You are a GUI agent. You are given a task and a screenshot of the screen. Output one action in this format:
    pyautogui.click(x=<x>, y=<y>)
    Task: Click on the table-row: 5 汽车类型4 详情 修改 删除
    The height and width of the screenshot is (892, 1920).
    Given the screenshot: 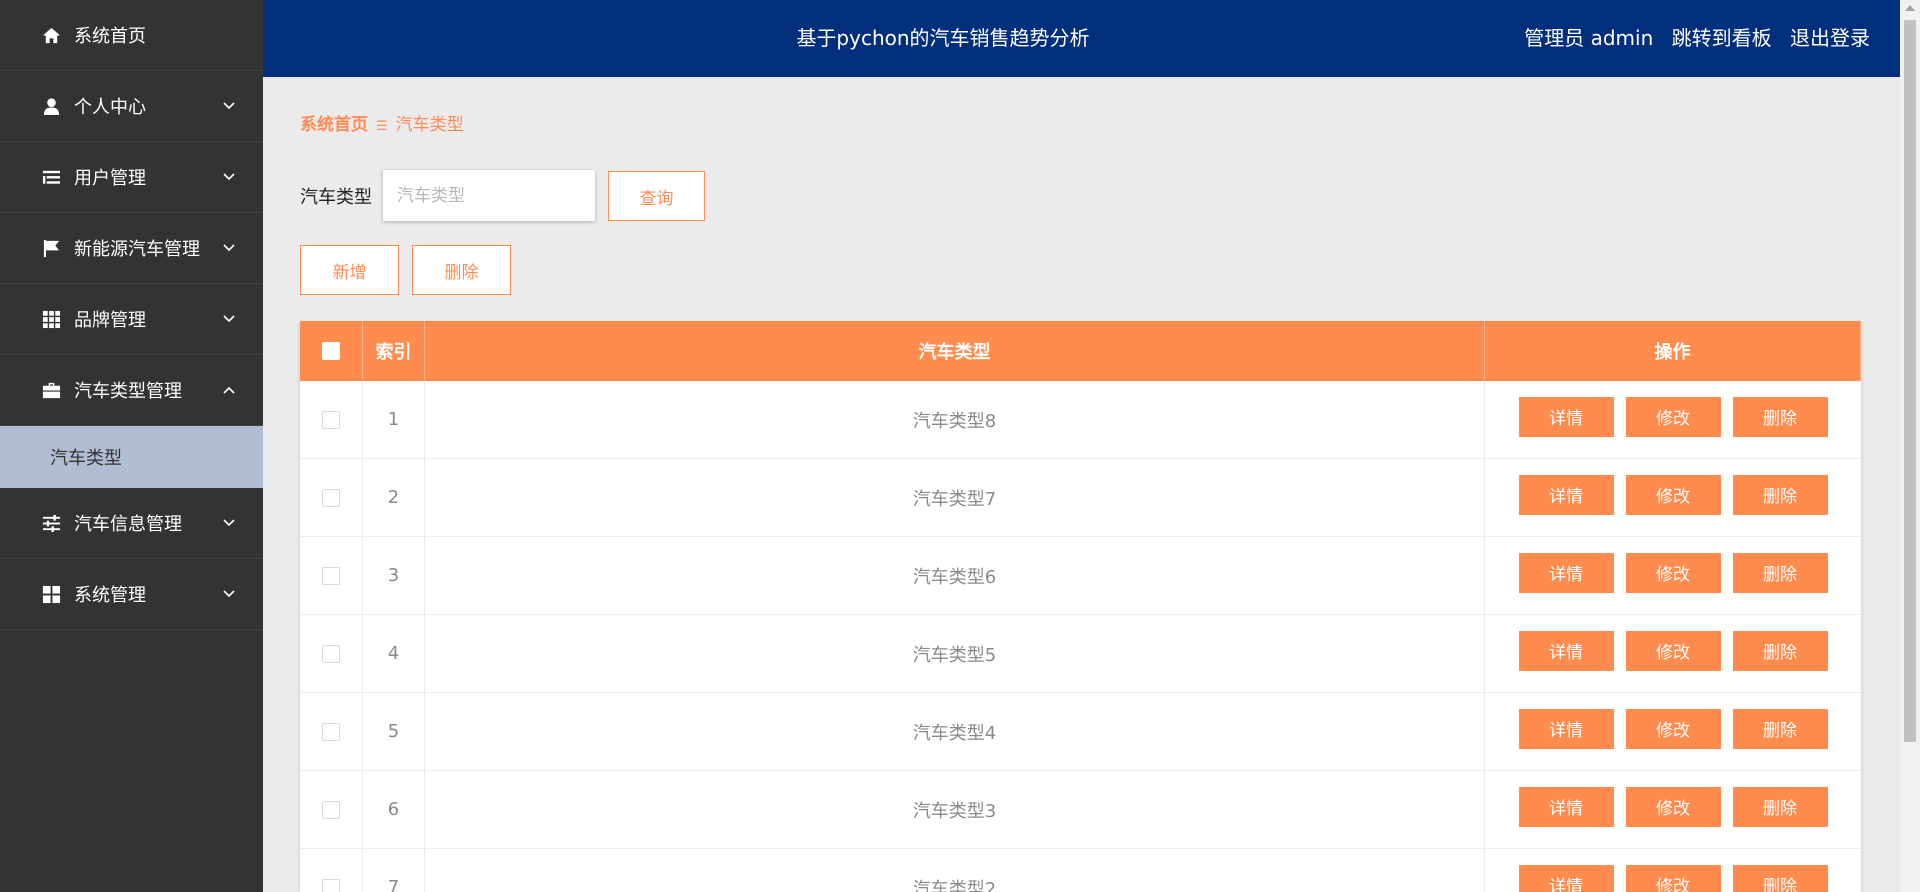 What is the action you would take?
    pyautogui.click(x=1080, y=732)
    